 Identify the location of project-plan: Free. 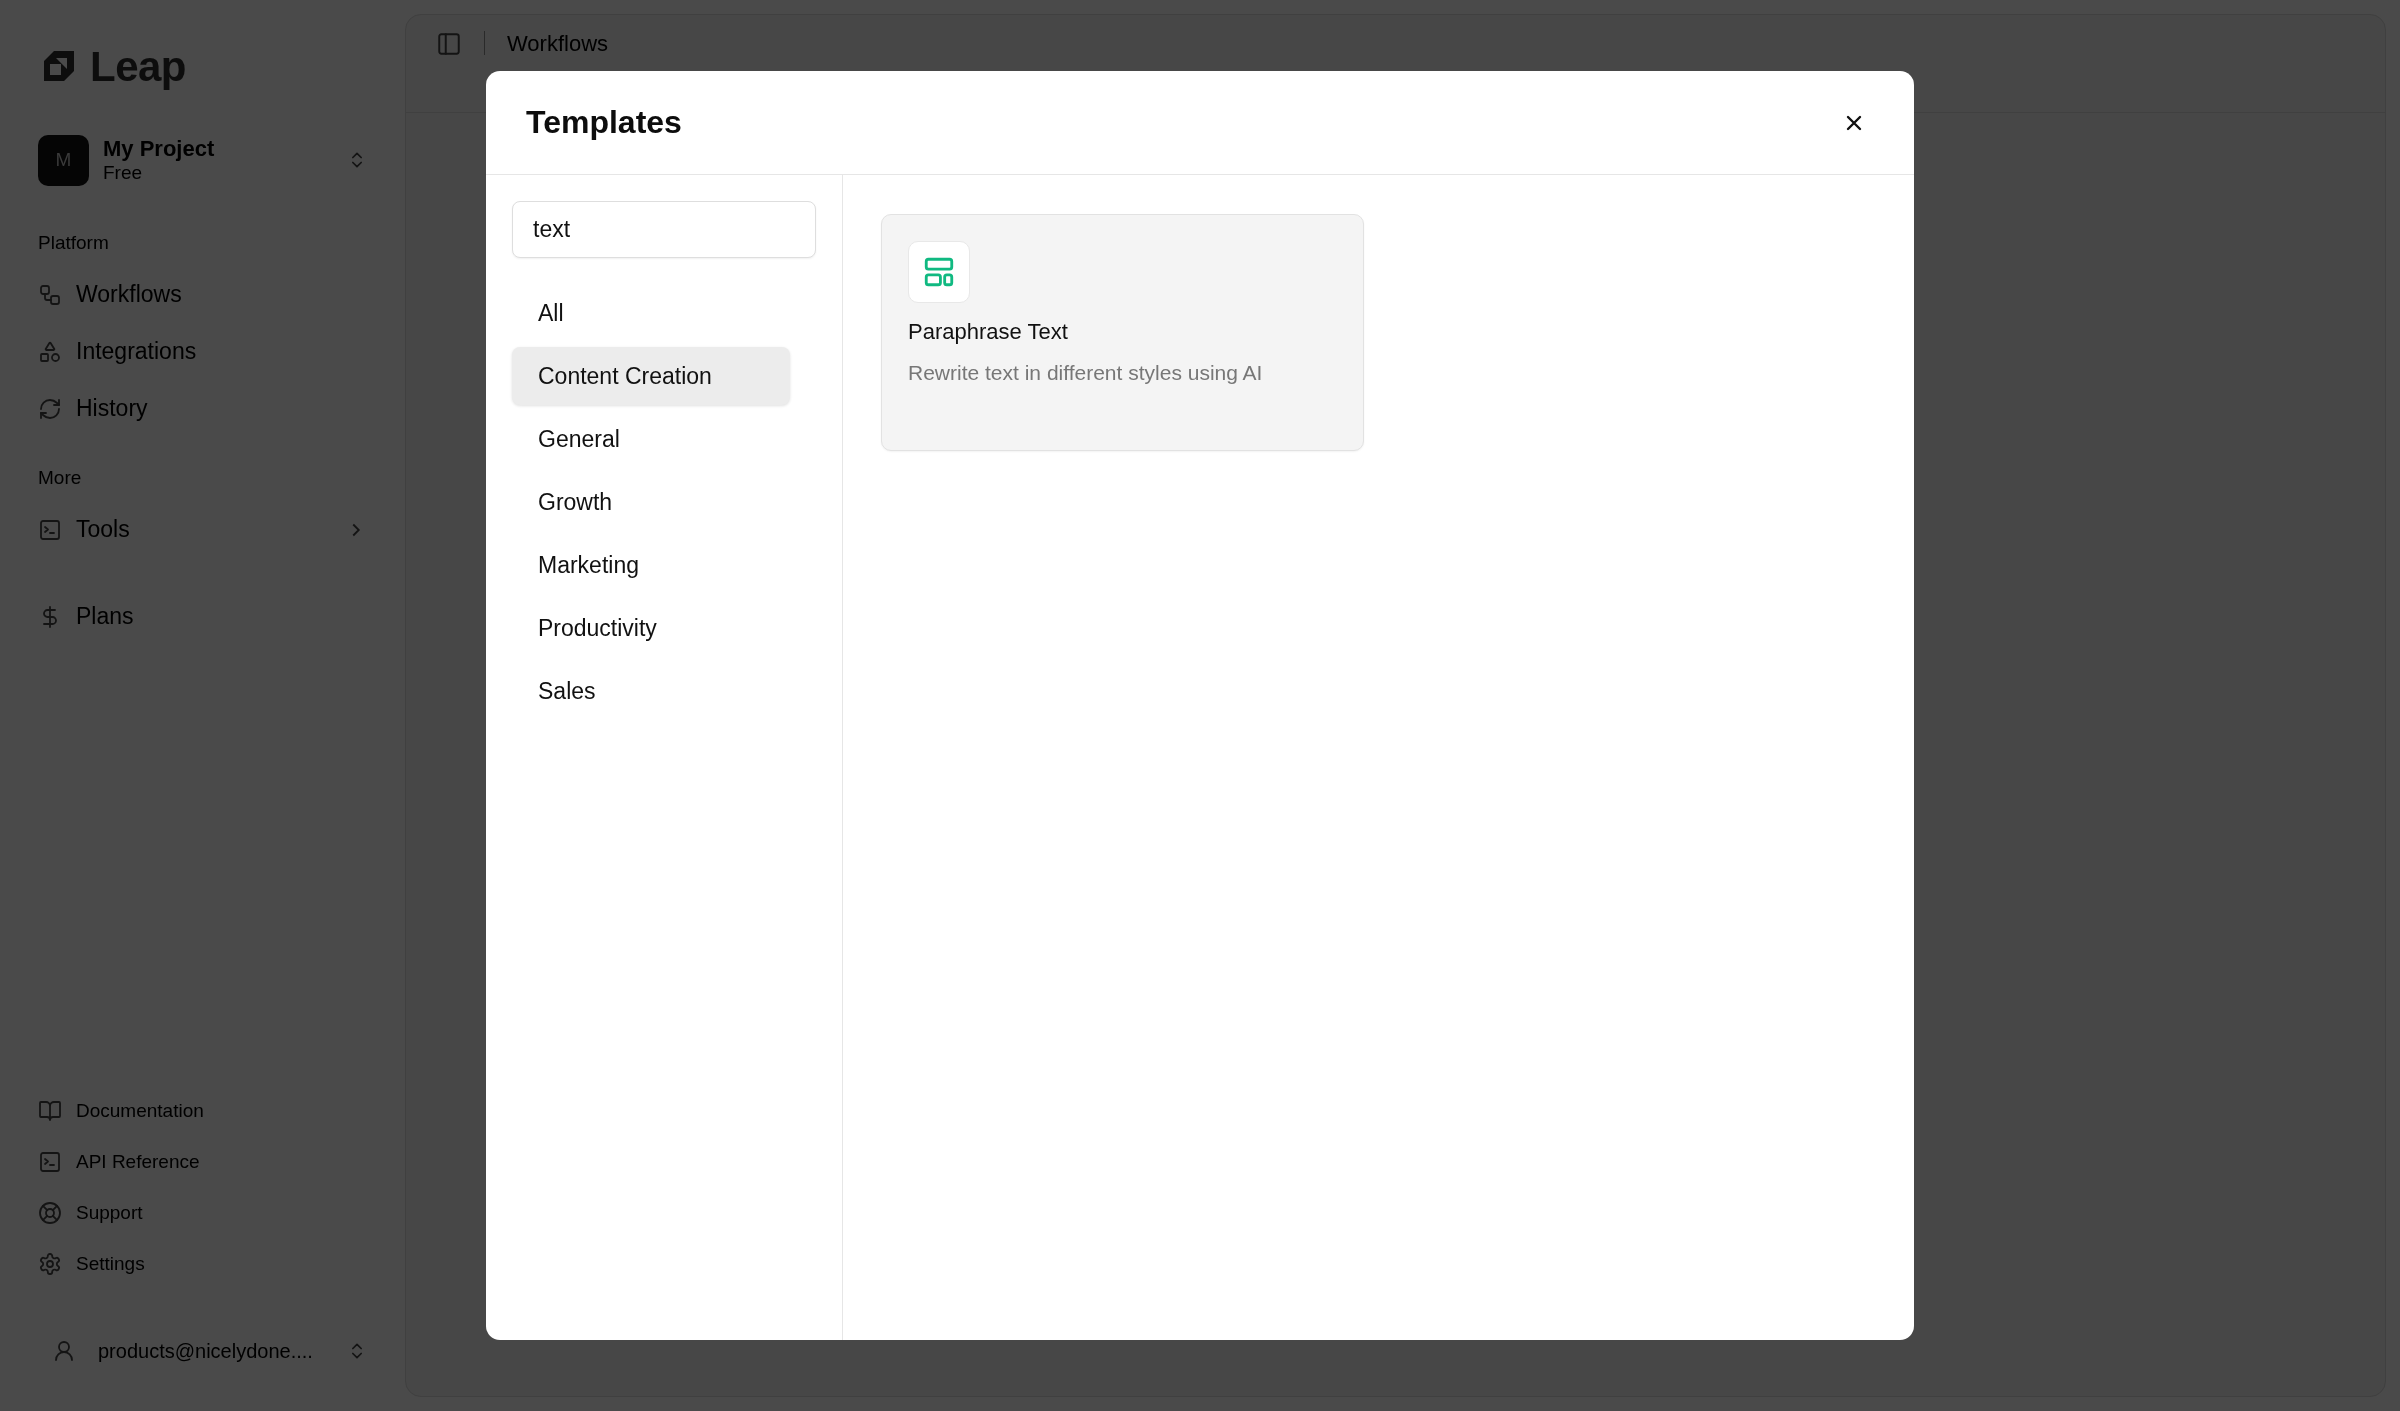
(123, 173).